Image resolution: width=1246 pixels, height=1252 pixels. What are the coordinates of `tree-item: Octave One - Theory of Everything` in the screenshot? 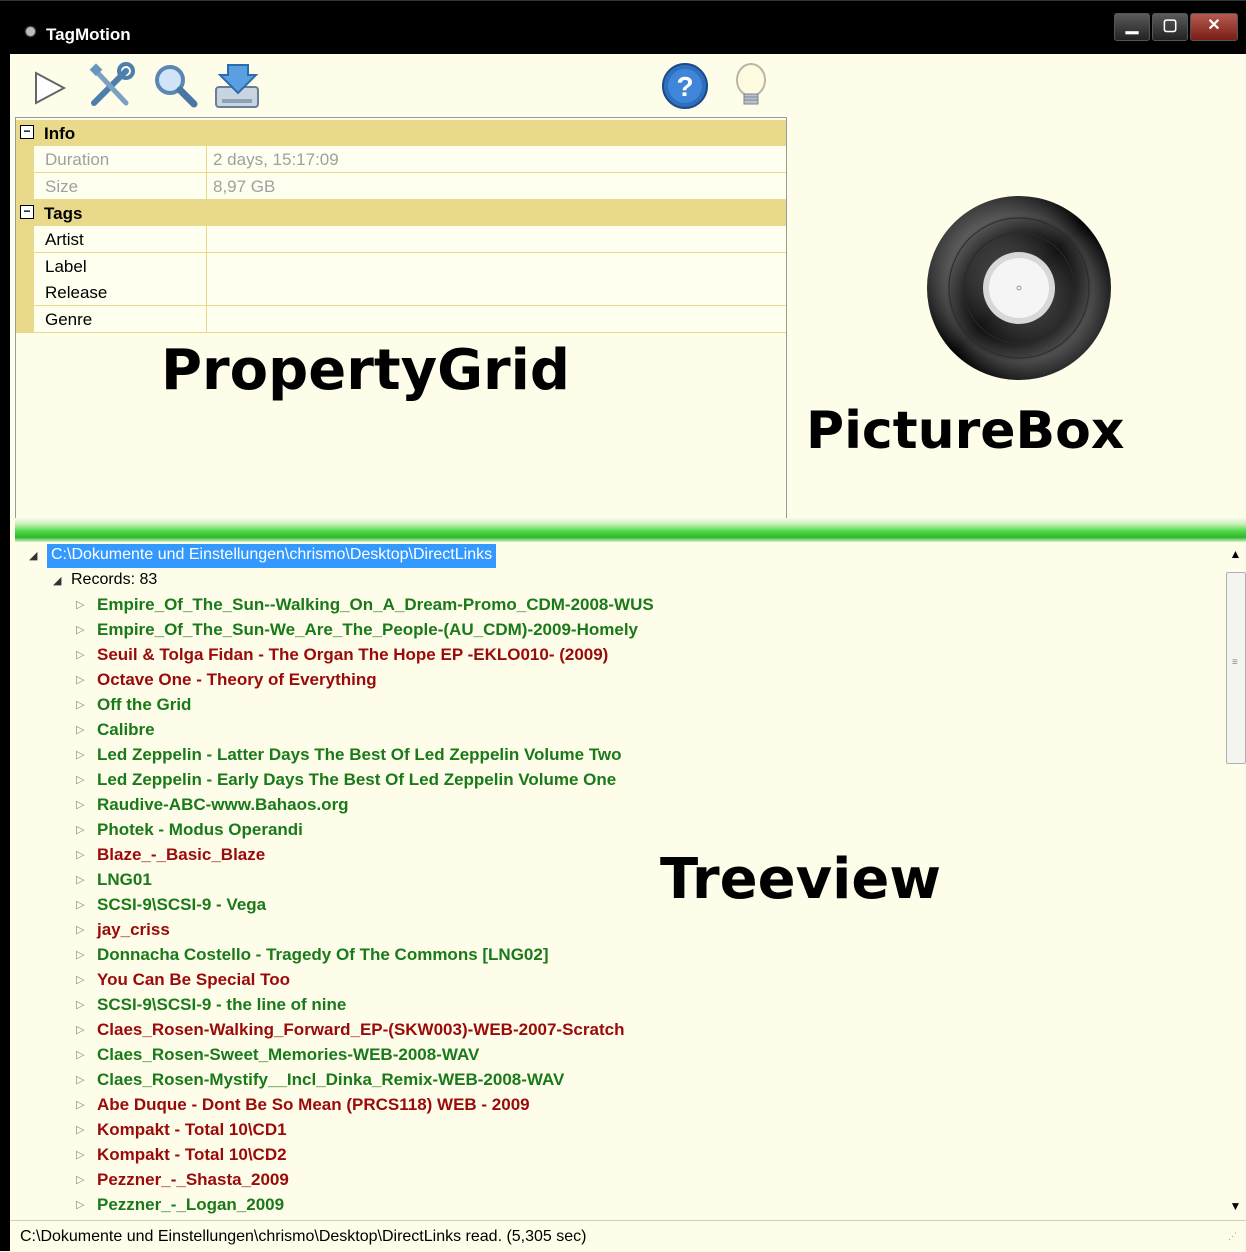 It's located at (237, 680).